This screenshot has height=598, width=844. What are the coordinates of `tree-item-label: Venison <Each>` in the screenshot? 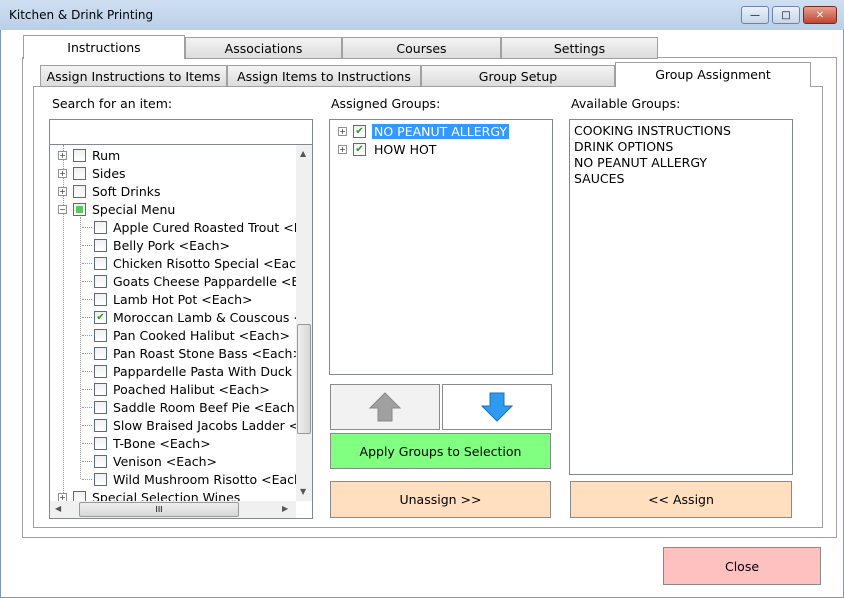 It's located at (165, 461).